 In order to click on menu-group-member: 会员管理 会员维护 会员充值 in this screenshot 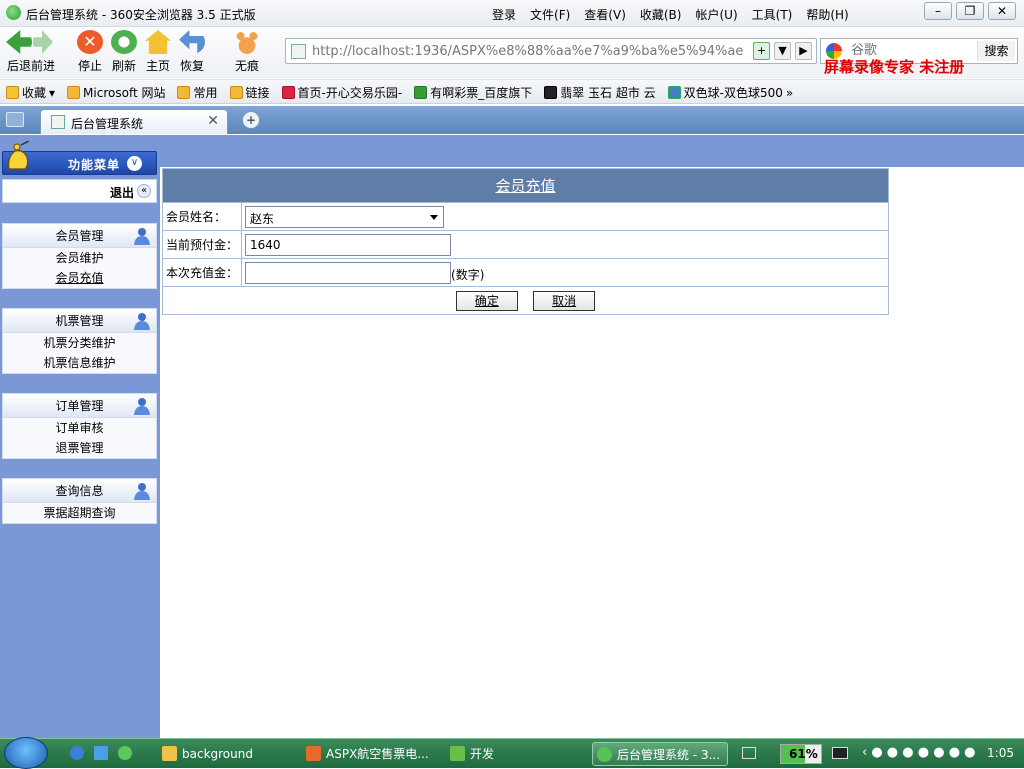, I will do `click(79, 256)`.